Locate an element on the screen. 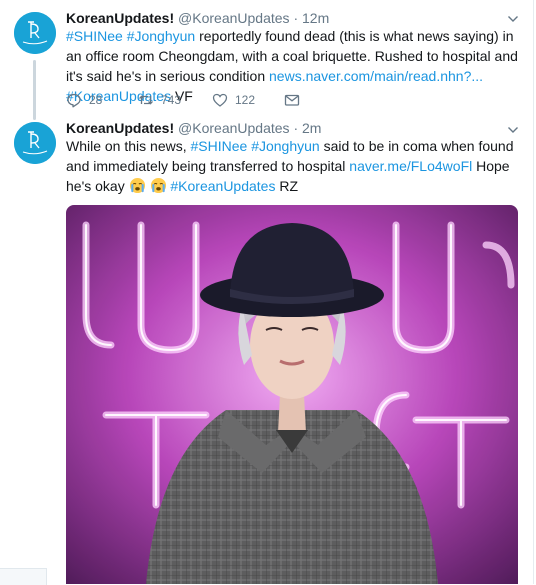 This screenshot has width=536, height=585. reply-button: 28 is located at coordinates (84, 100).